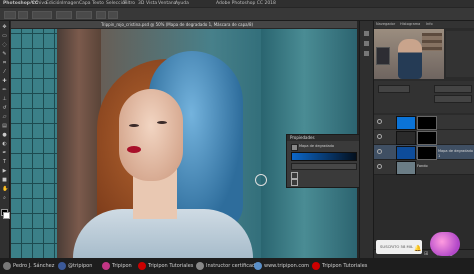 The width and height of the screenshot is (474, 274). Describe the element at coordinates (432, 42) in the screenshot. I see `webcam-shelf` at that location.